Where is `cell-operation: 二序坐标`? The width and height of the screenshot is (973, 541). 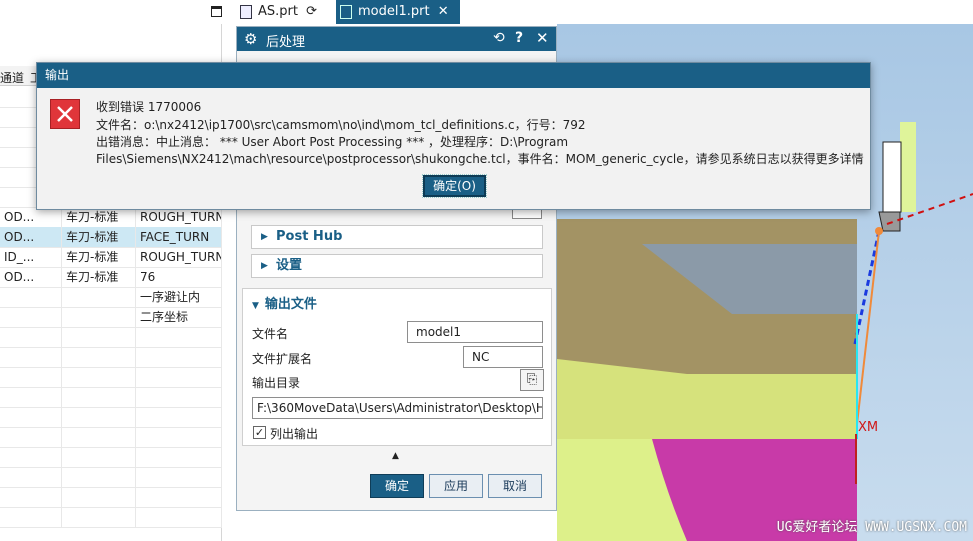 cell-operation: 二序坐标 is located at coordinates (179, 317).